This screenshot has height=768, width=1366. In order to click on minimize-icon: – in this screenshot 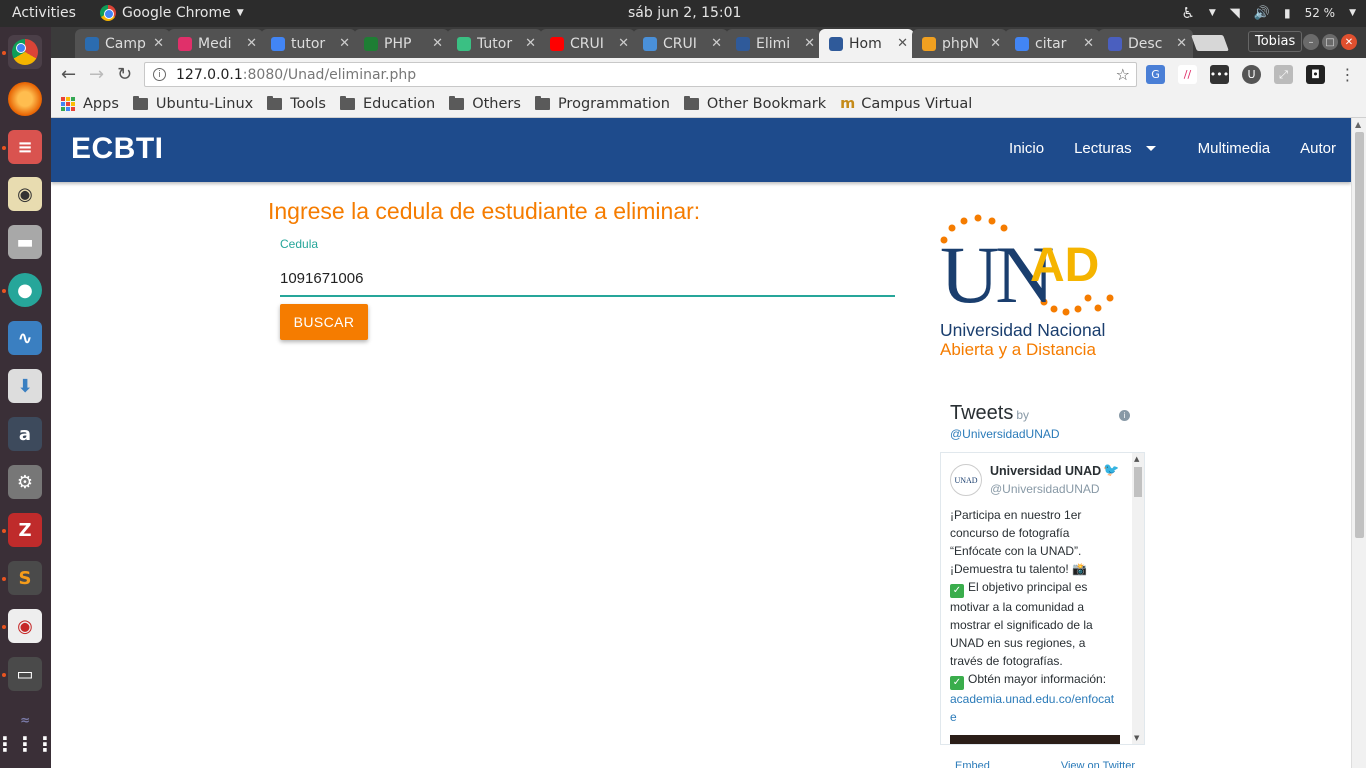, I will do `click(1311, 42)`.